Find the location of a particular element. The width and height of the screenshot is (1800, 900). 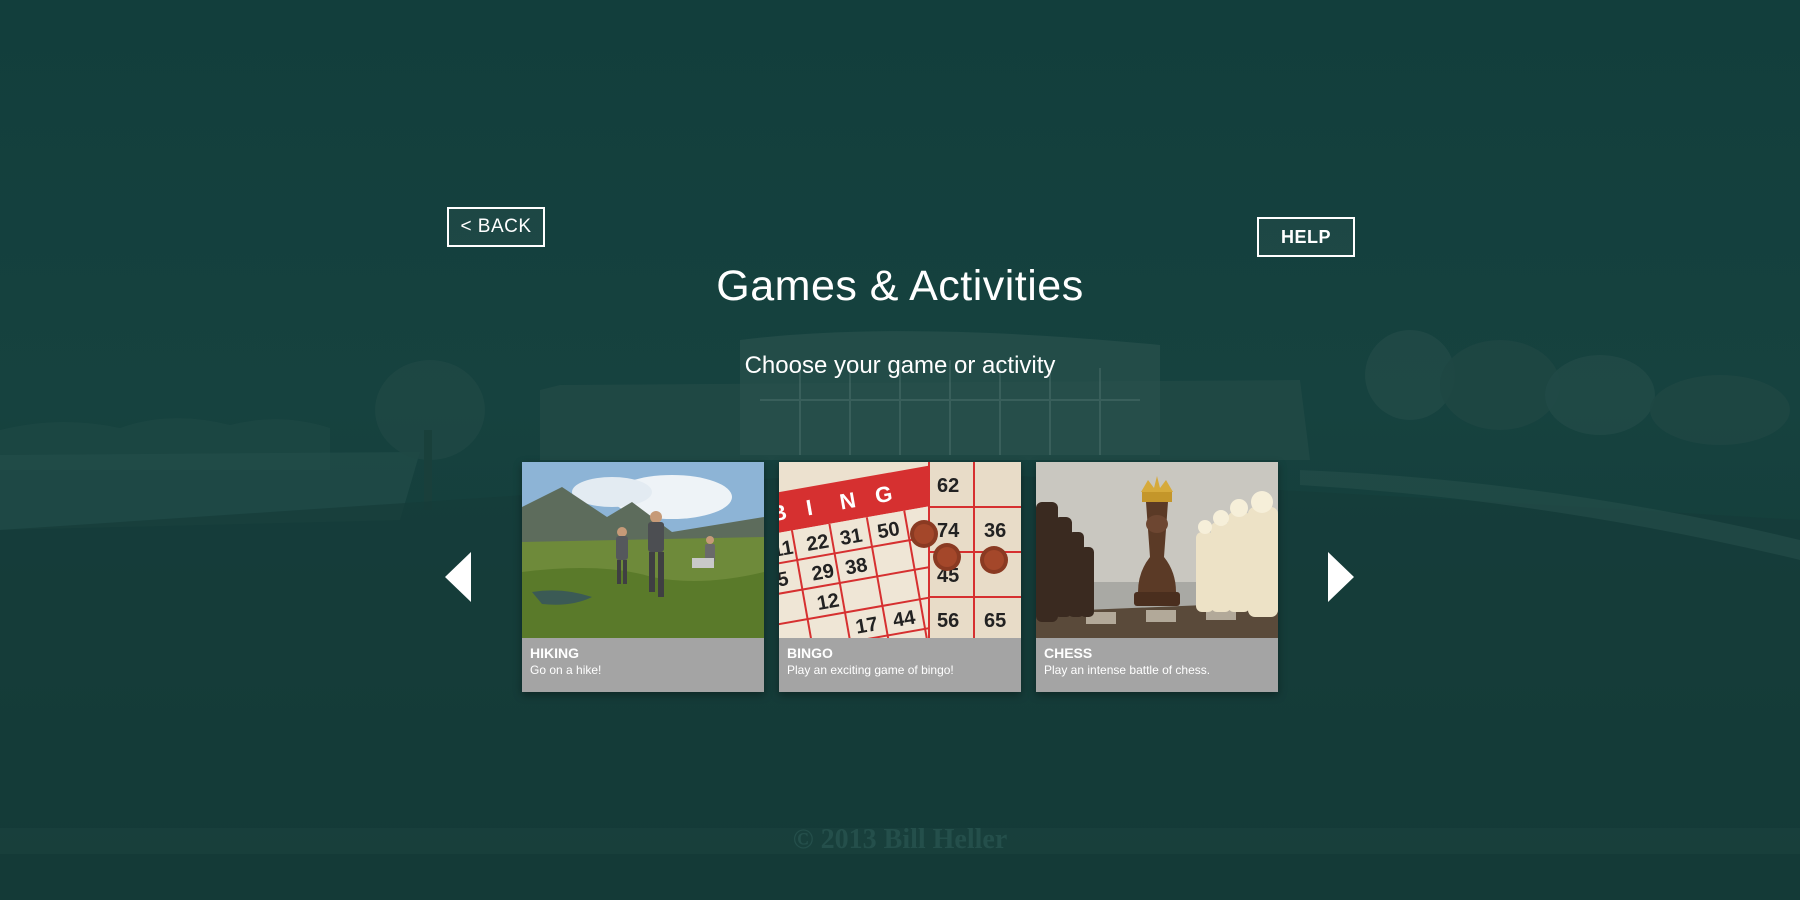

svg-text: 29 is located at coordinates (823, 573).